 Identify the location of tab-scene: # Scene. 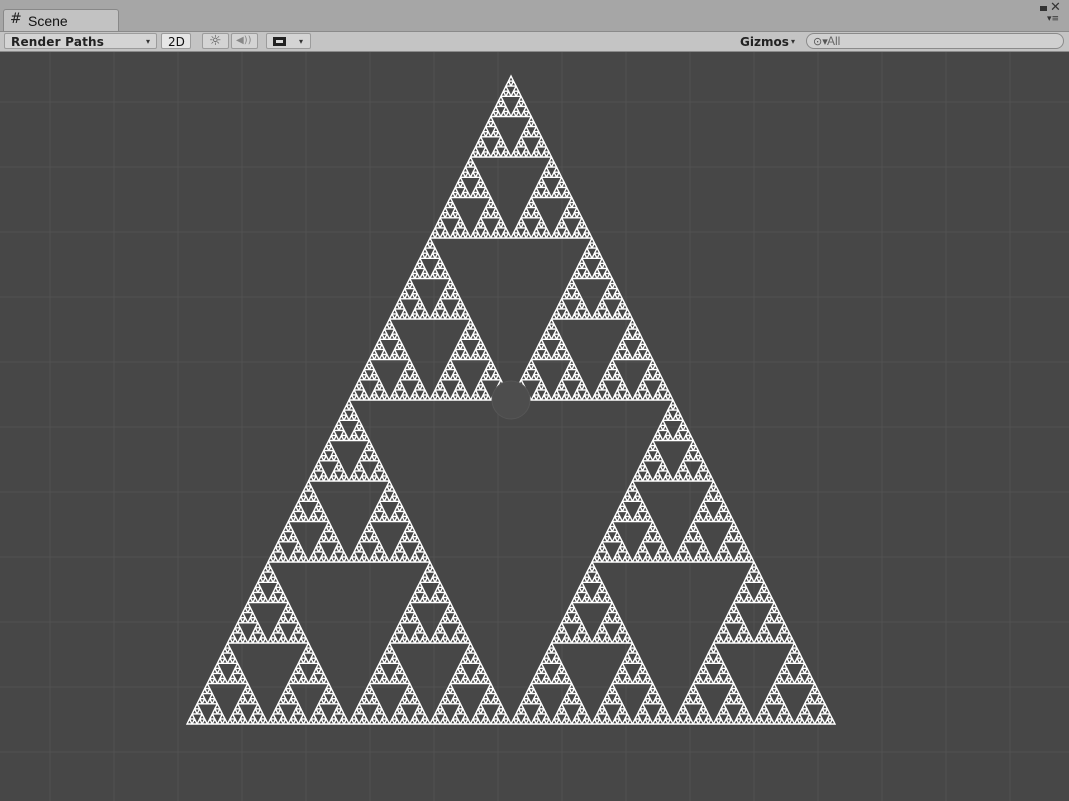
(61, 20).